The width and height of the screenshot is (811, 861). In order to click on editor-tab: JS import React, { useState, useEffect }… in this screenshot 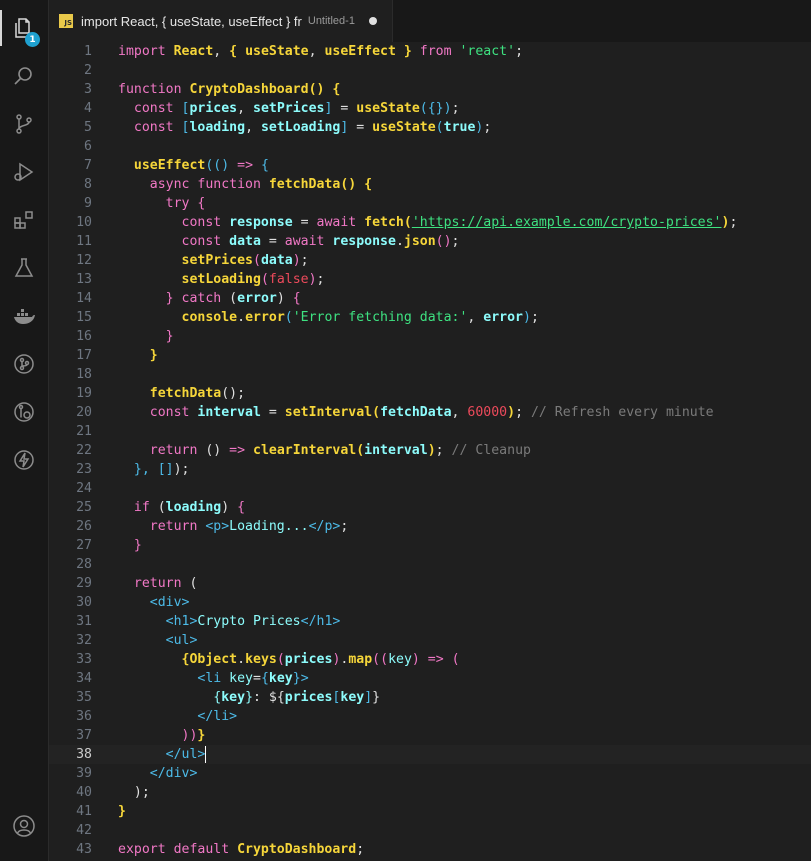, I will do `click(221, 21)`.